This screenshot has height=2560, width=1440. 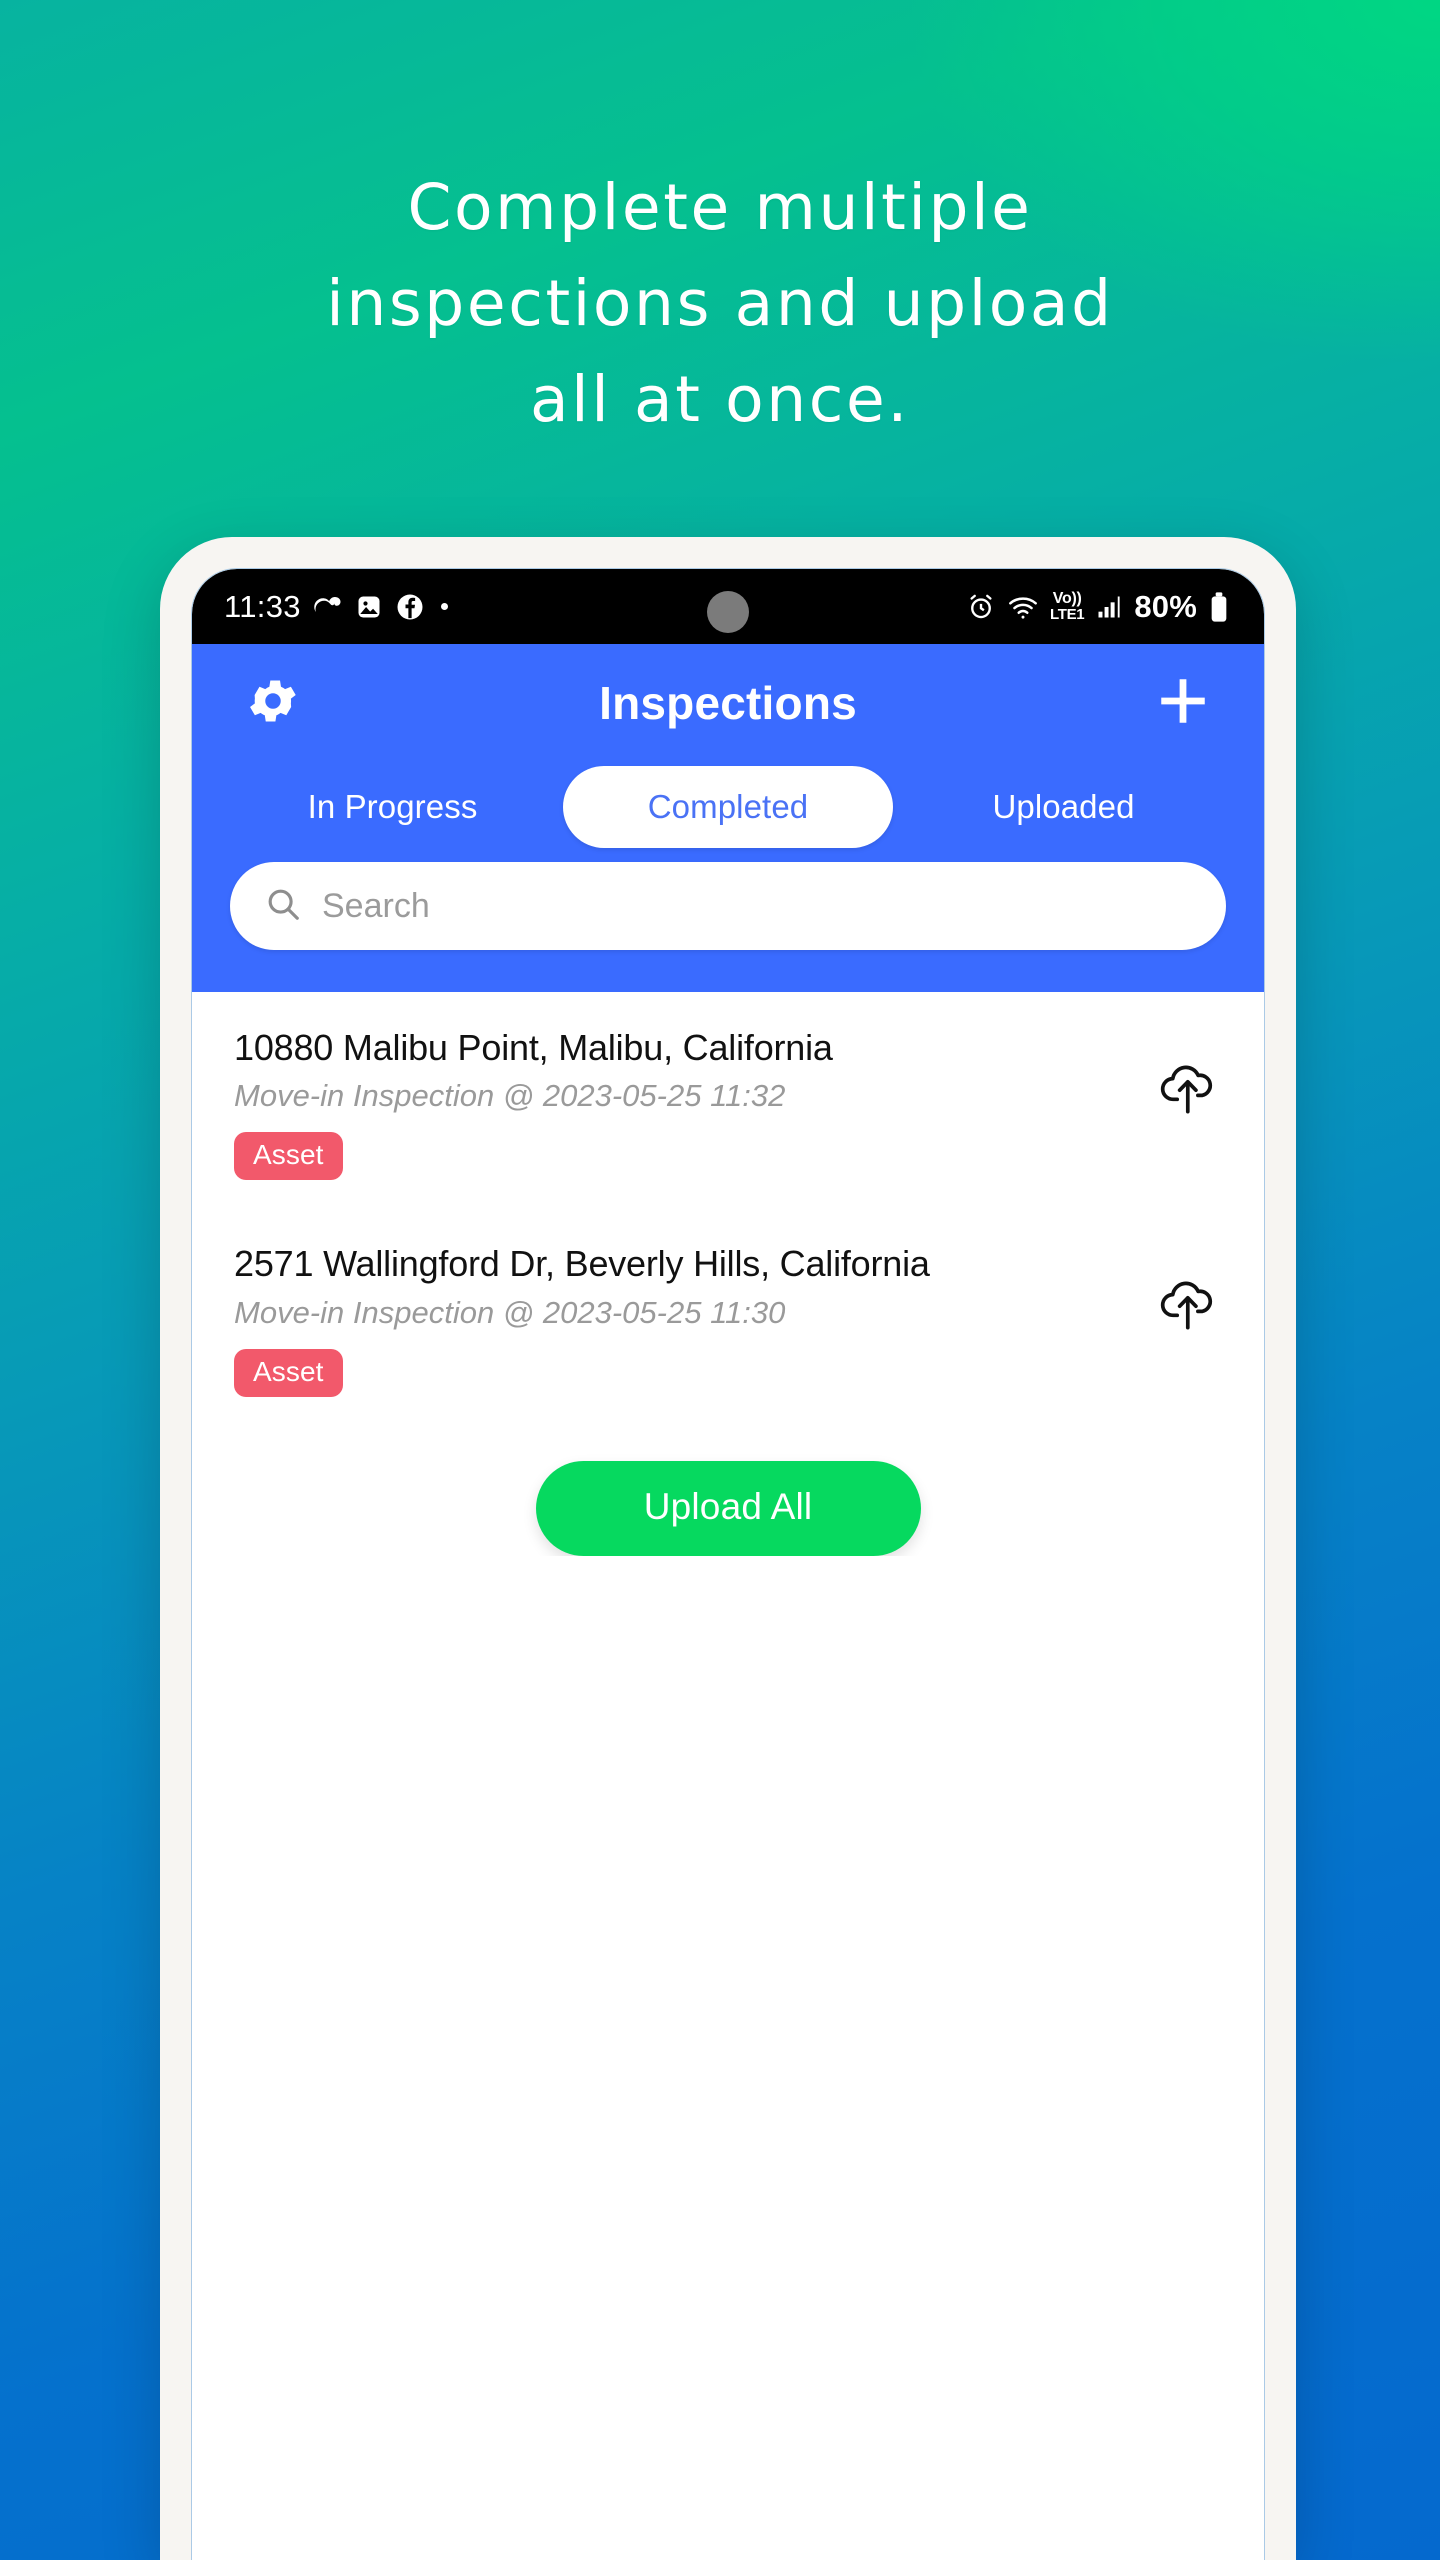 What do you see at coordinates (1109, 607) in the screenshot?
I see `signal-icon` at bounding box center [1109, 607].